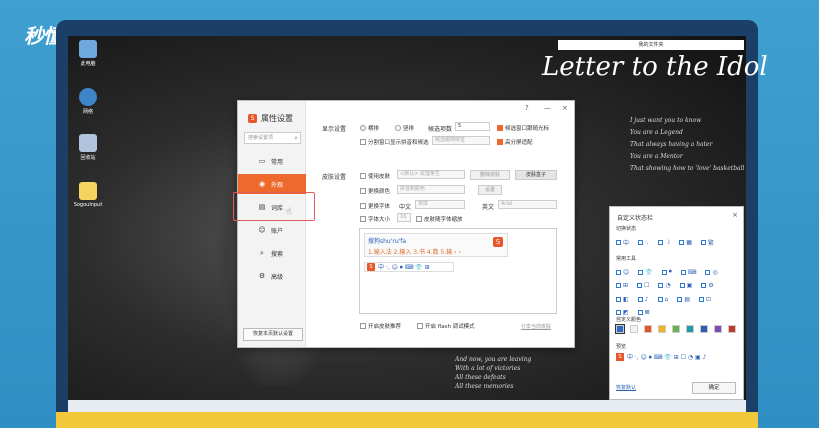  I want to click on wallpaper-title: Letter to the Idol, so click(655, 67).